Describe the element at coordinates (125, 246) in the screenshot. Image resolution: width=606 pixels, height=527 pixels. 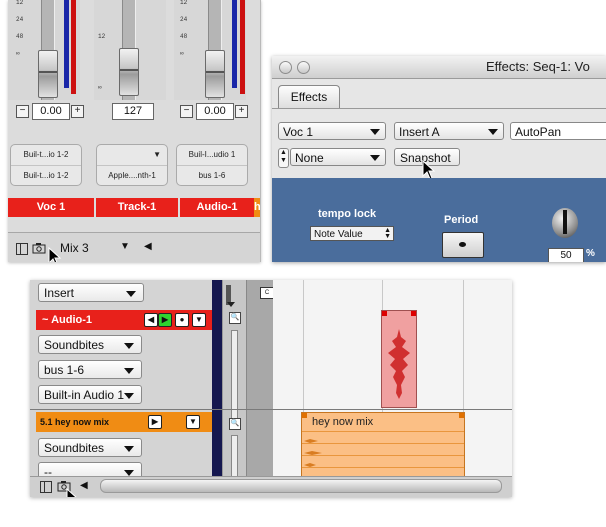
I see `mix-dropdown-arrow-icon: ▼` at that location.